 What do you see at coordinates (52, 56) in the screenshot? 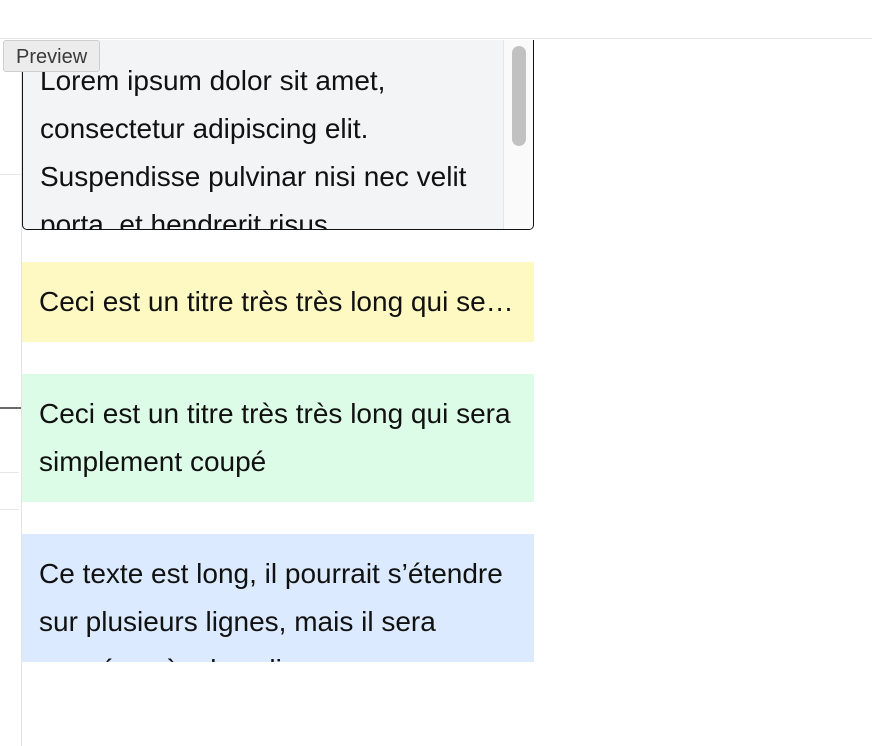
I see `preview-tab: Preview` at bounding box center [52, 56].